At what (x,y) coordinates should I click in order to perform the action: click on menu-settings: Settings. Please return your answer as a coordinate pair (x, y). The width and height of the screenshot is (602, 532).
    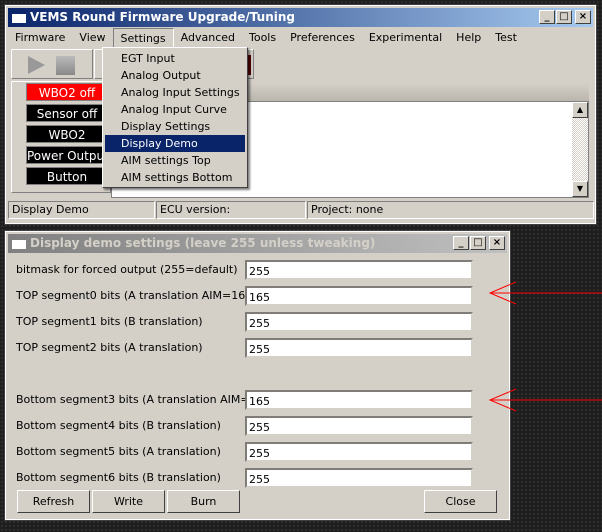
    Looking at the image, I should click on (143, 38).